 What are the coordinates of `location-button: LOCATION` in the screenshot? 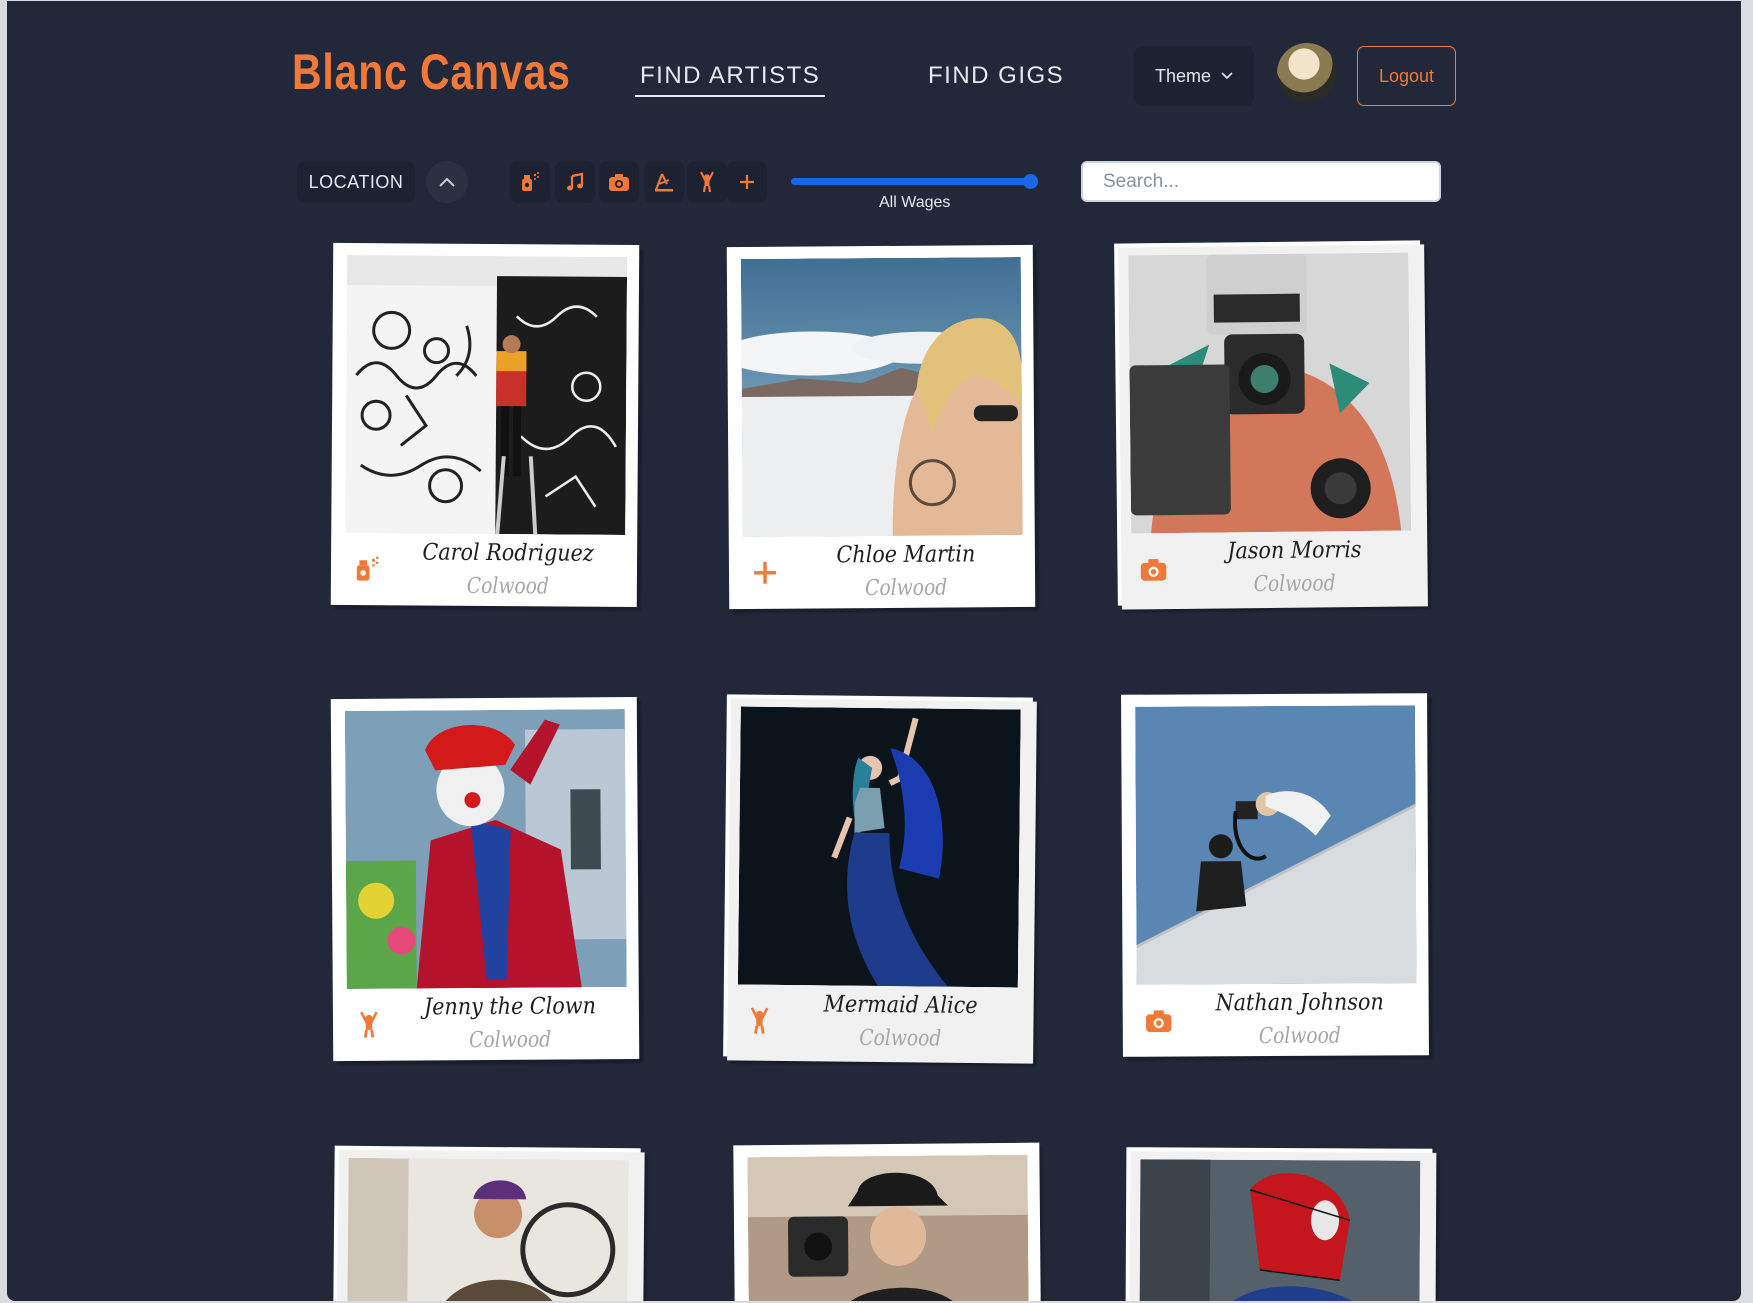 It's located at (356, 182).